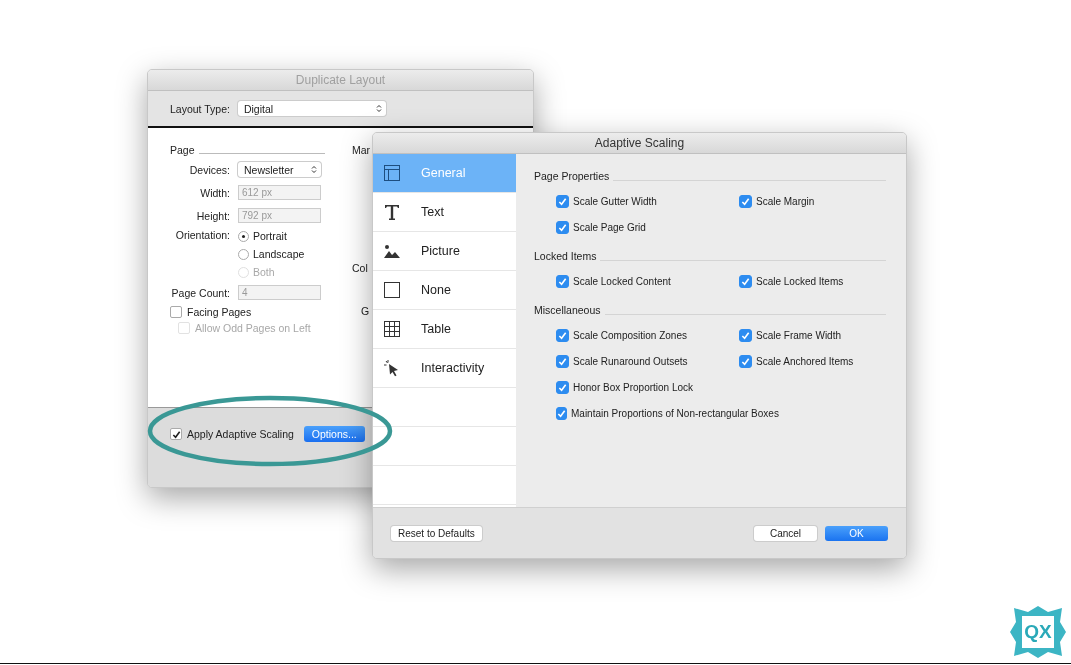 Image resolution: width=1071 pixels, height=665 pixels. Describe the element at coordinates (202, 235) in the screenshot. I see `field-label: Orientation:` at that location.